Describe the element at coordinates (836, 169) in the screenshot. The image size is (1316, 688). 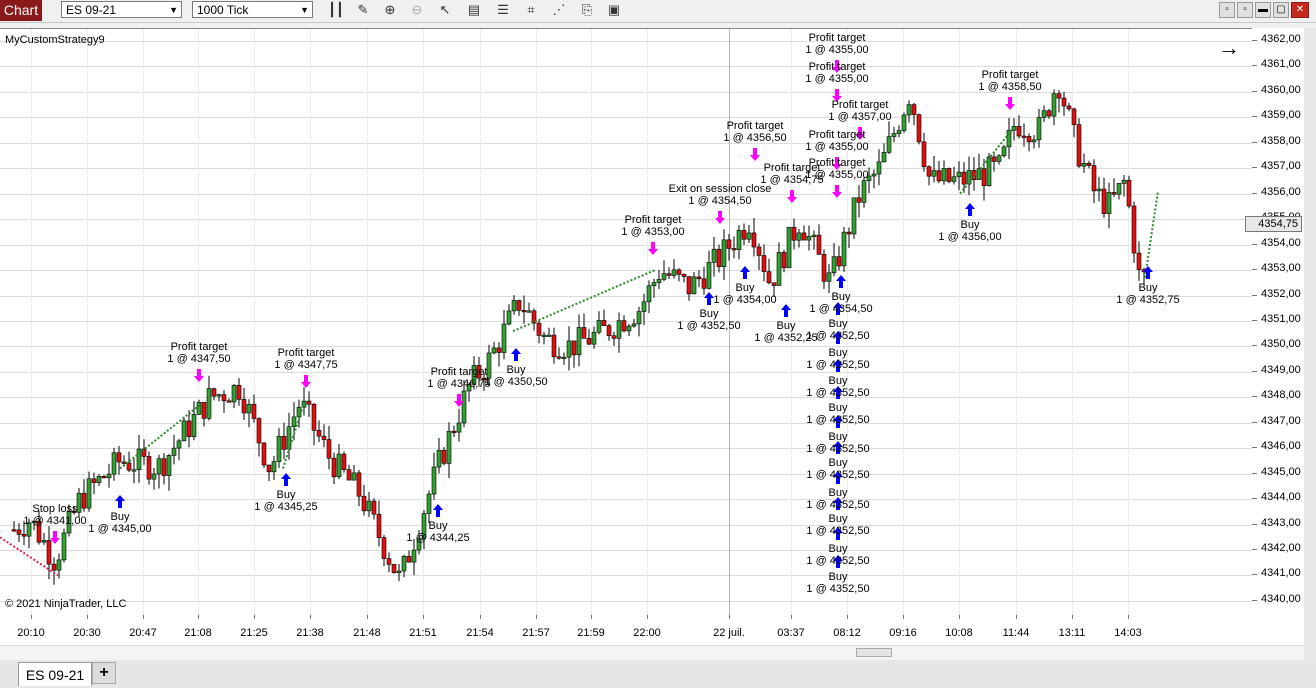
I see `exit-annotation: Profit target 1 @ 4355,00` at that location.